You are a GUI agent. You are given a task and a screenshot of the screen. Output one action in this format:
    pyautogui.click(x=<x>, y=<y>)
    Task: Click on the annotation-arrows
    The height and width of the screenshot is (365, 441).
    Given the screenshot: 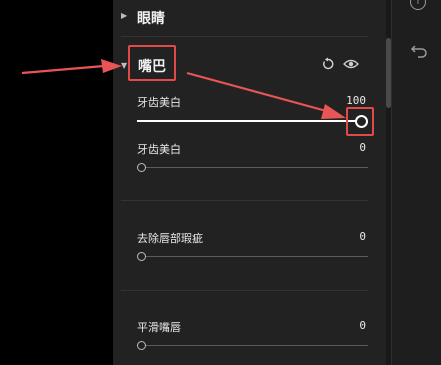 What is the action you would take?
    pyautogui.click(x=183, y=89)
    